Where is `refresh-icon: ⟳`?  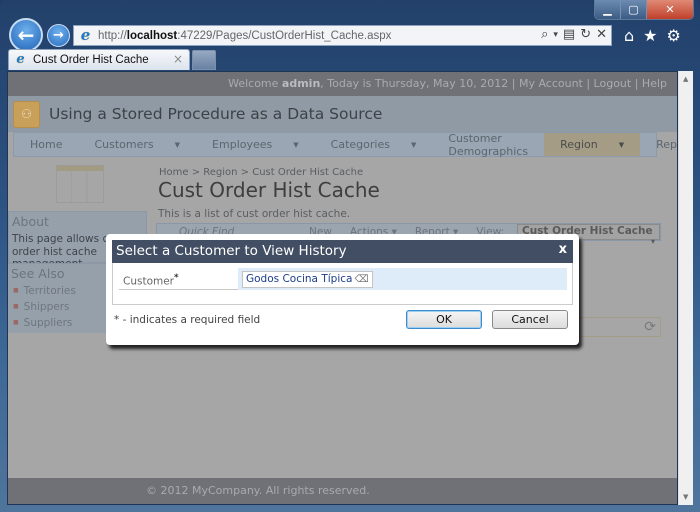 refresh-icon: ⟳ is located at coordinates (650, 327).